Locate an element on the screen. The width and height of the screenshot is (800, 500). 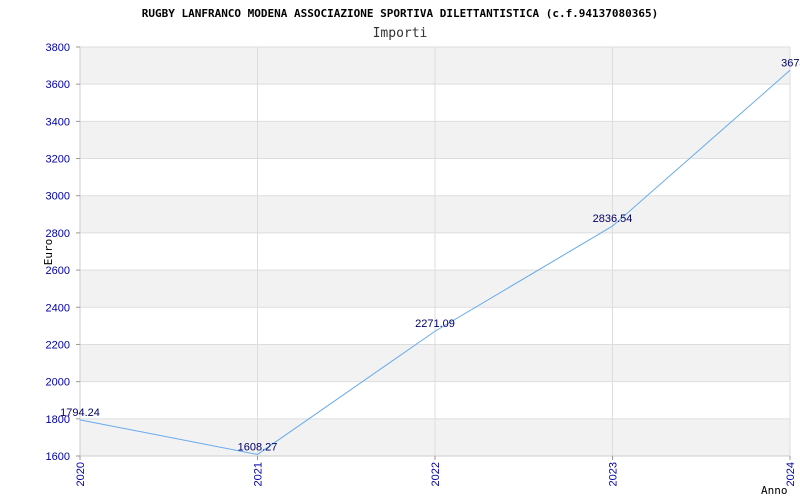
y-tick-label: 3600 is located at coordinates (58, 85).